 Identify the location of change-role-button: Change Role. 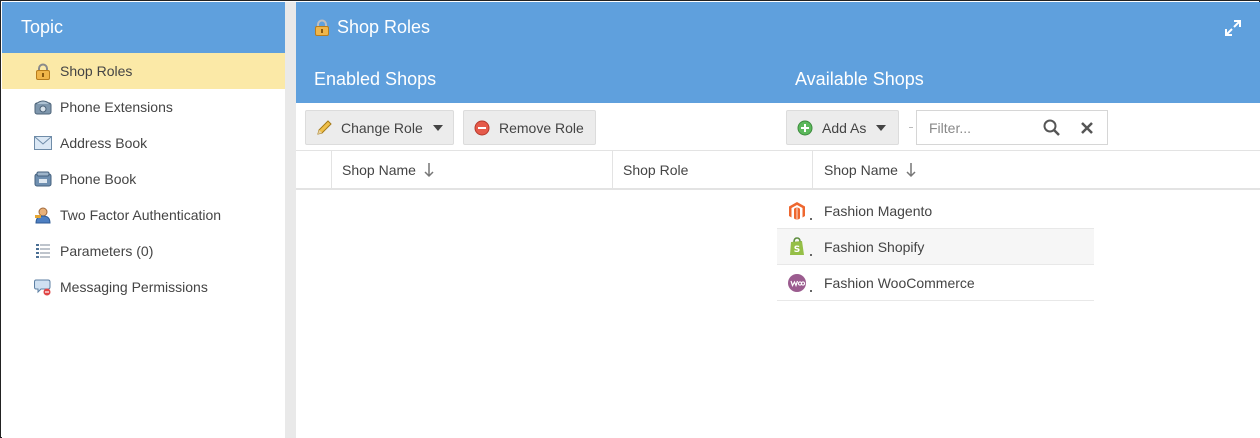
(379, 127).